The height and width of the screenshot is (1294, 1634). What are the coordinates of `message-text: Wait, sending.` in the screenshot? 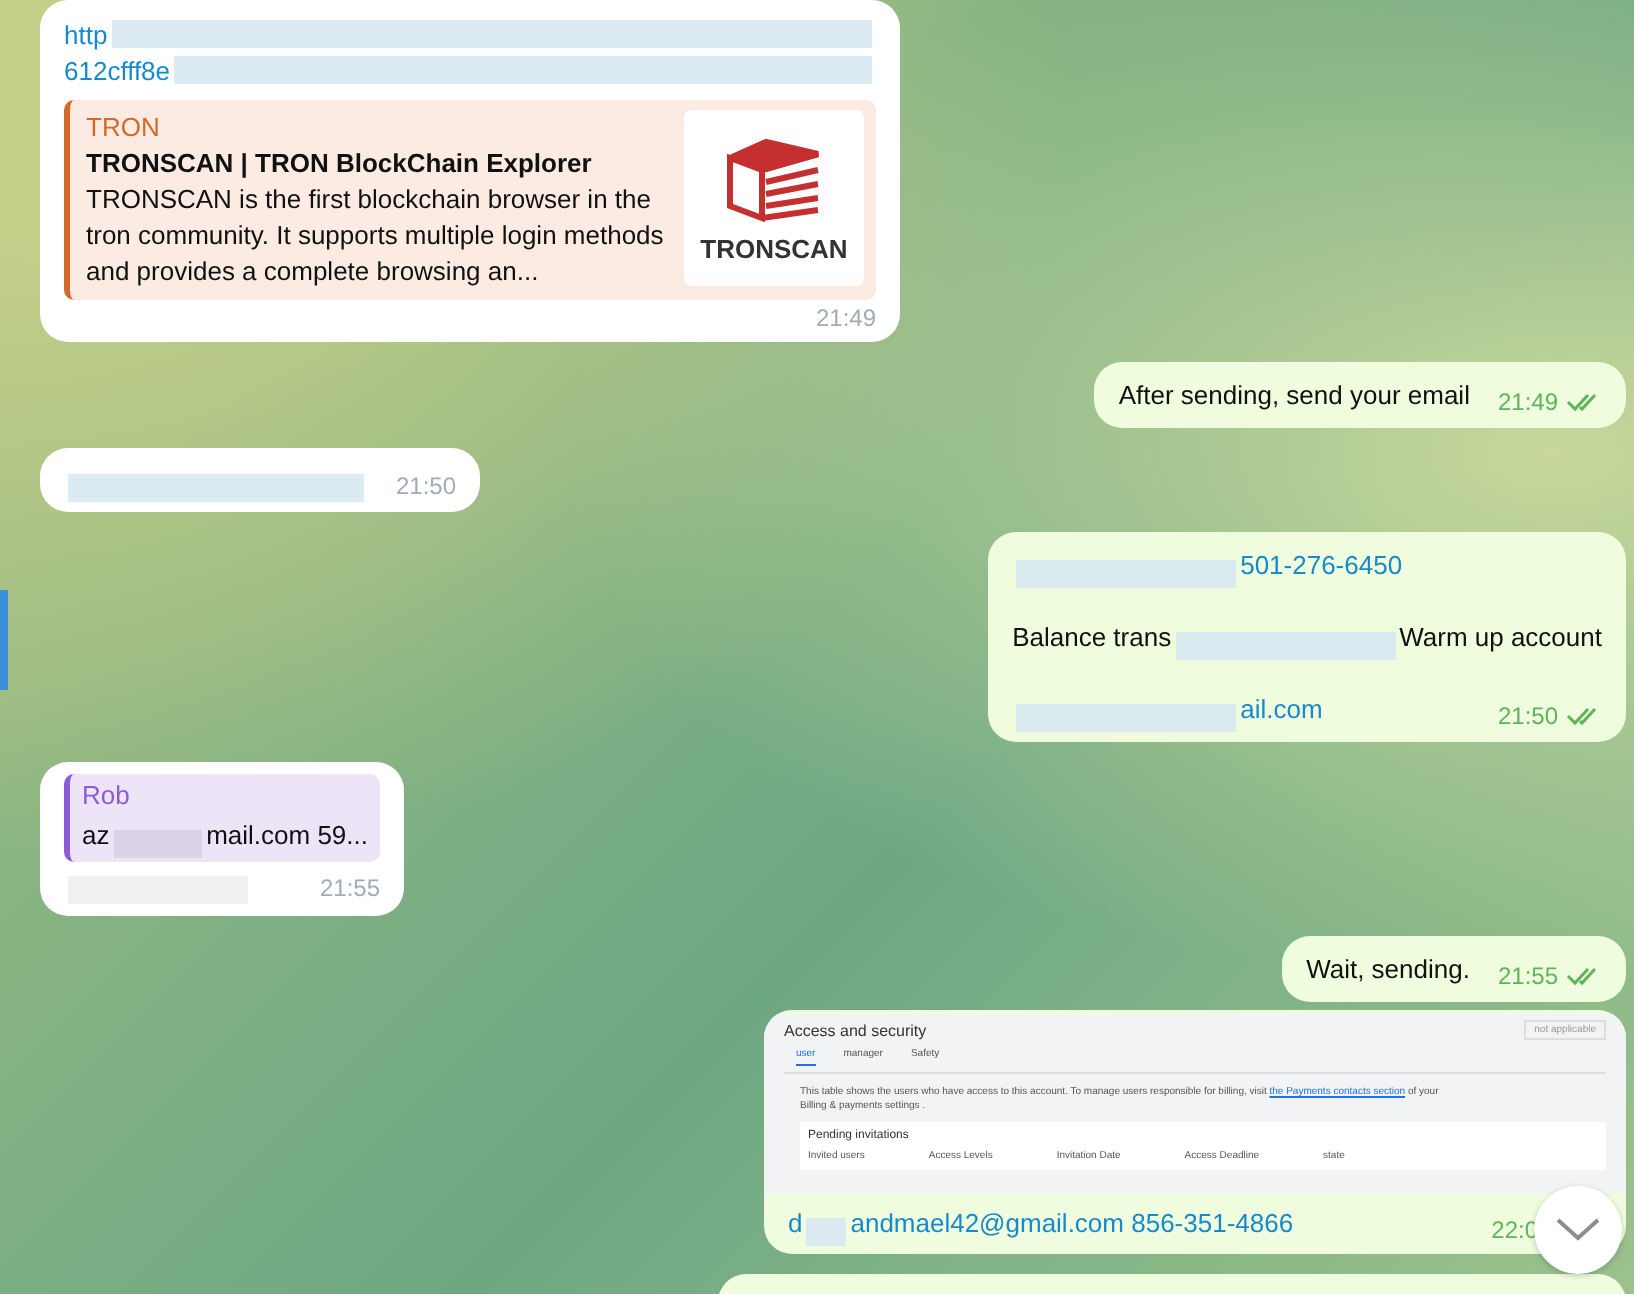 It's located at (1388, 970).